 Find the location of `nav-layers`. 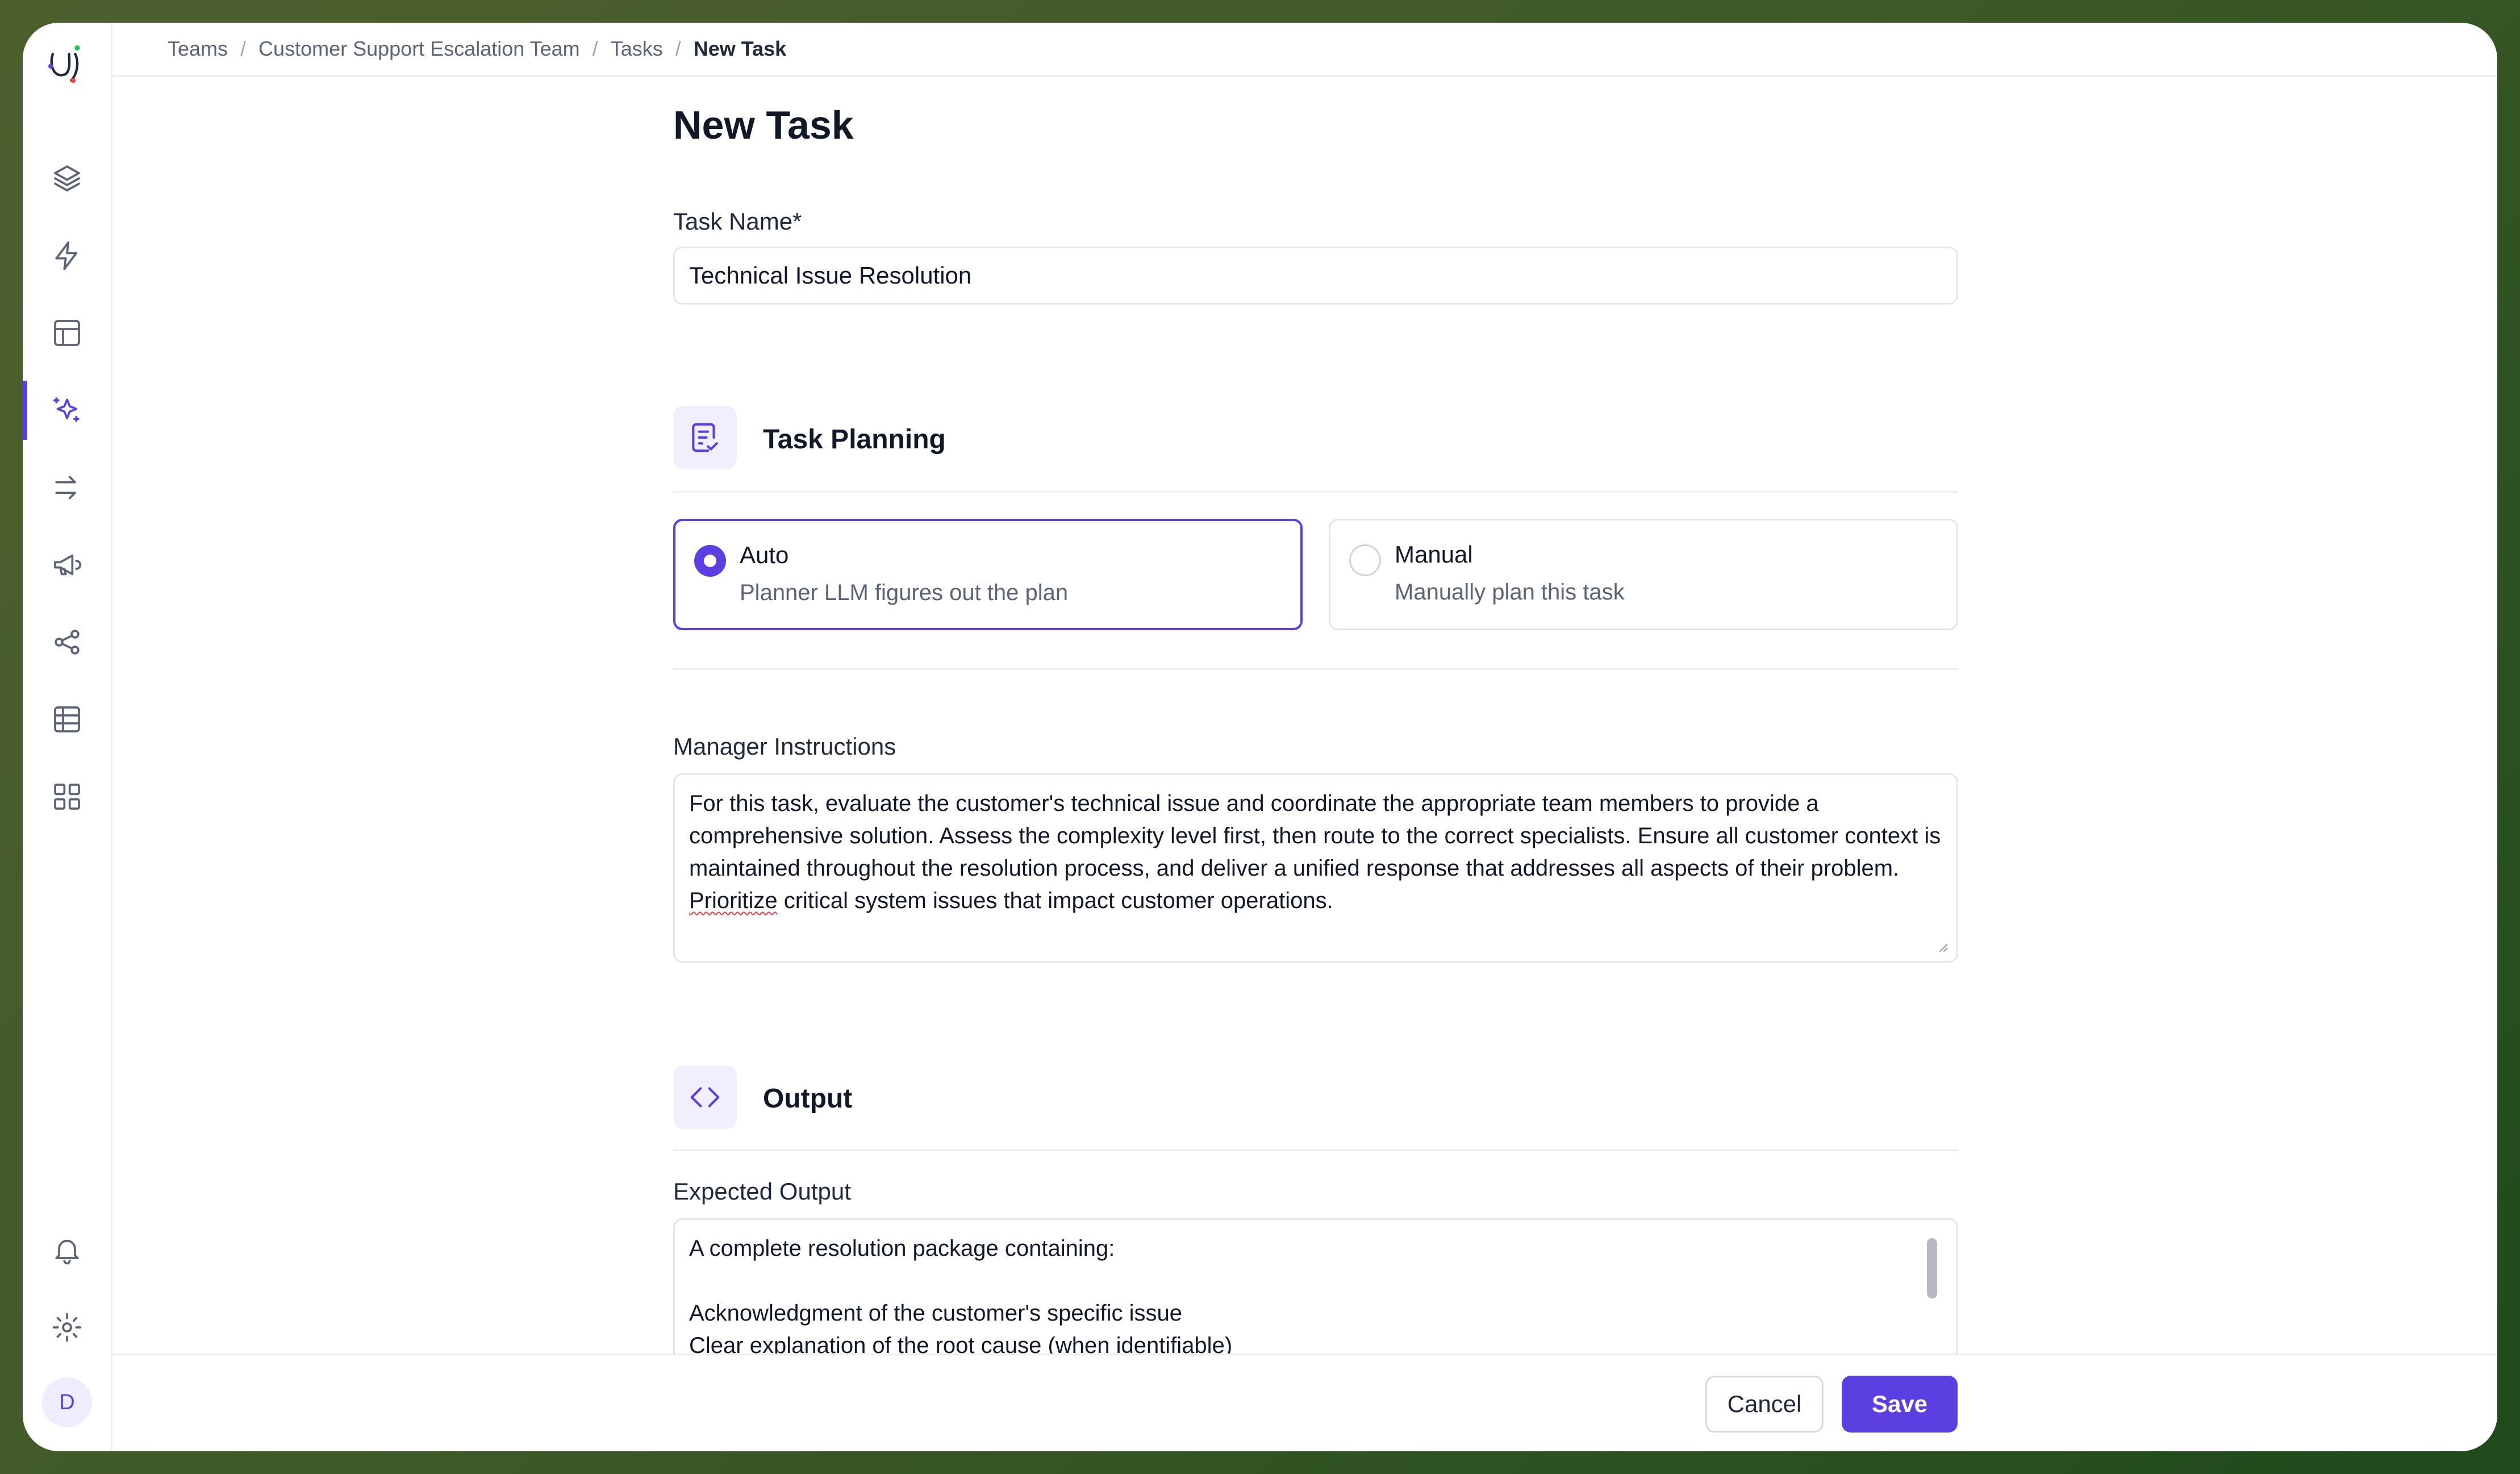

nav-layers is located at coordinates (67, 179).